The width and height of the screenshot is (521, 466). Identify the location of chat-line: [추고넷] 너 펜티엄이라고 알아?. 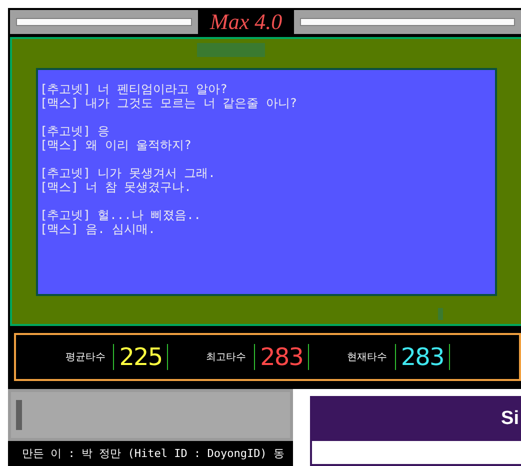
(134, 89).